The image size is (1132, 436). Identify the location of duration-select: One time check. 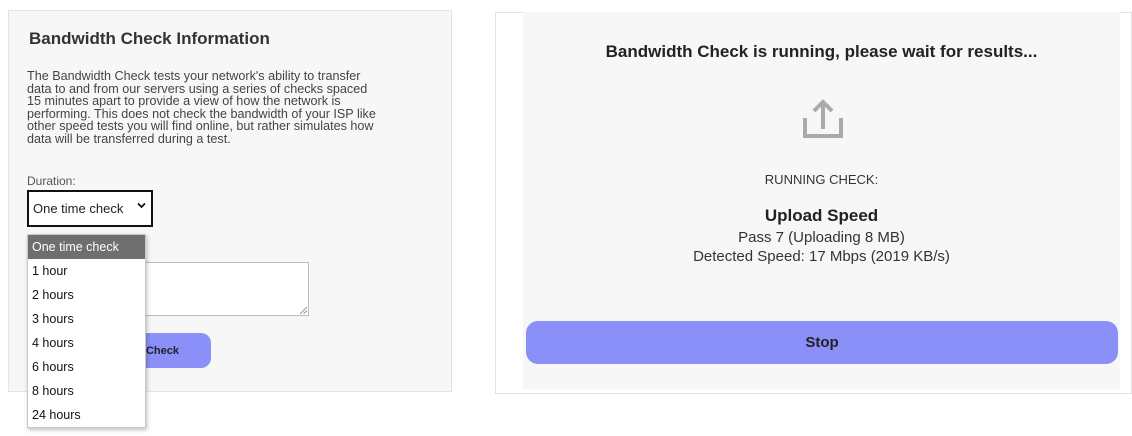
(90, 208).